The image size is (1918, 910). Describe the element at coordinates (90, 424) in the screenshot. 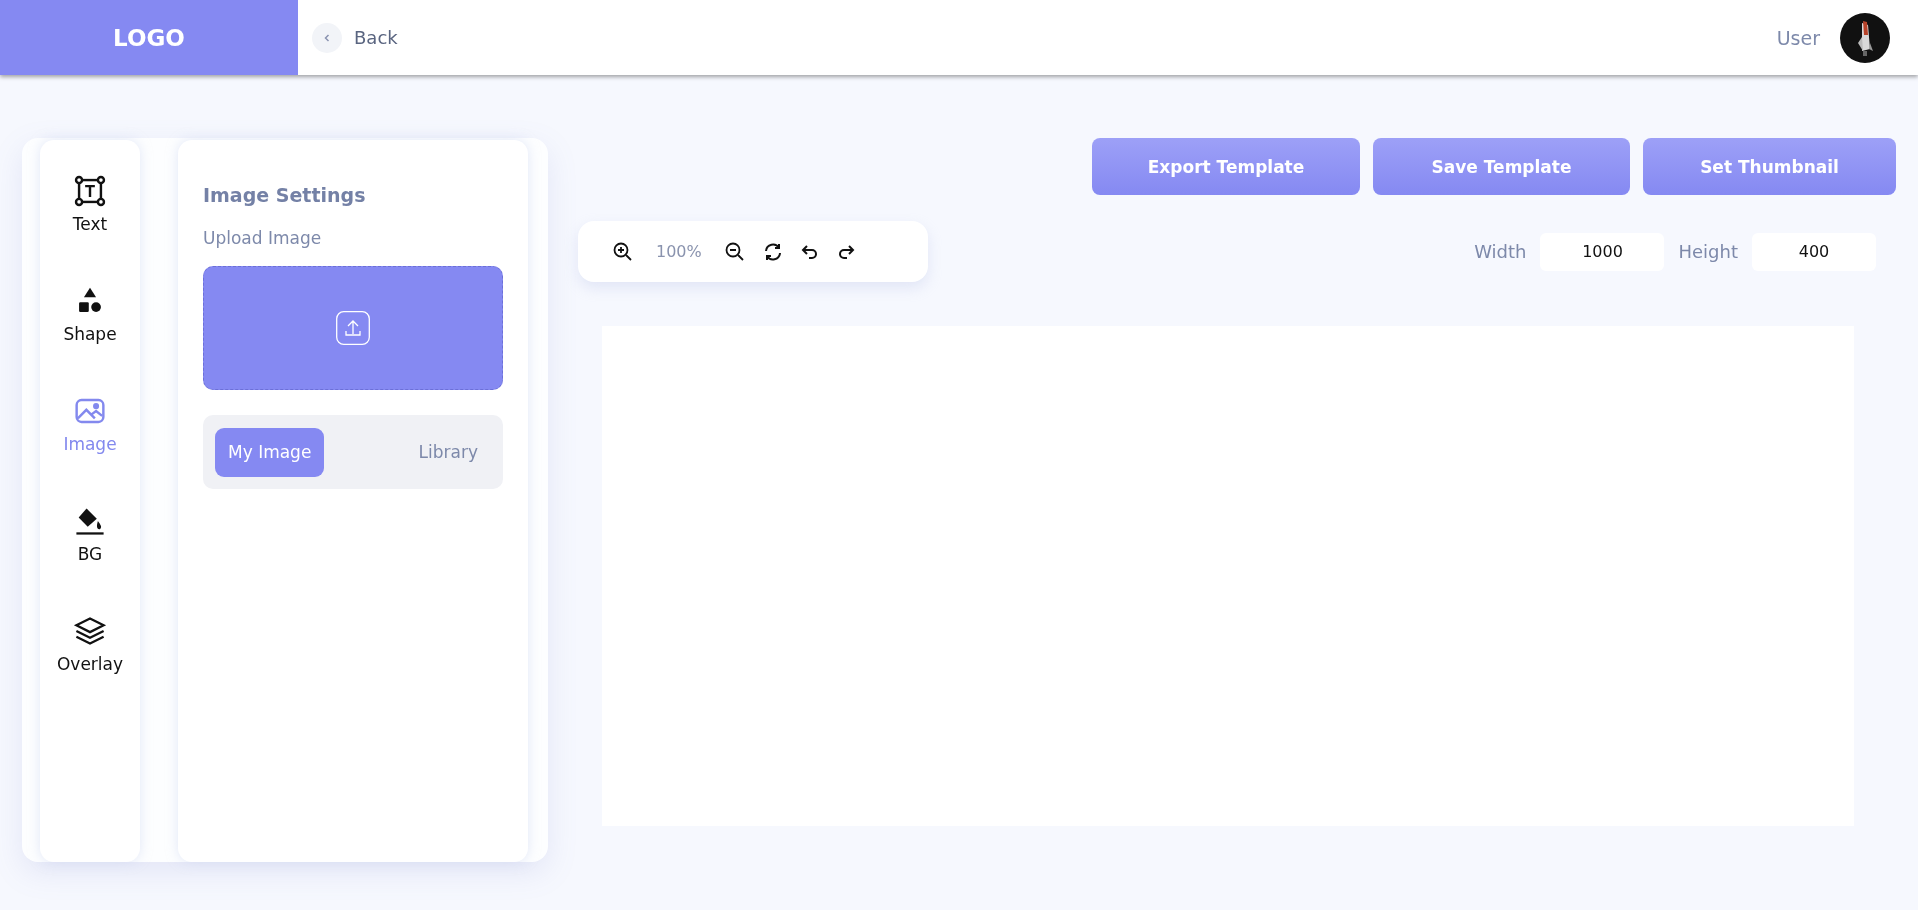

I see `tool-button: Image` at that location.